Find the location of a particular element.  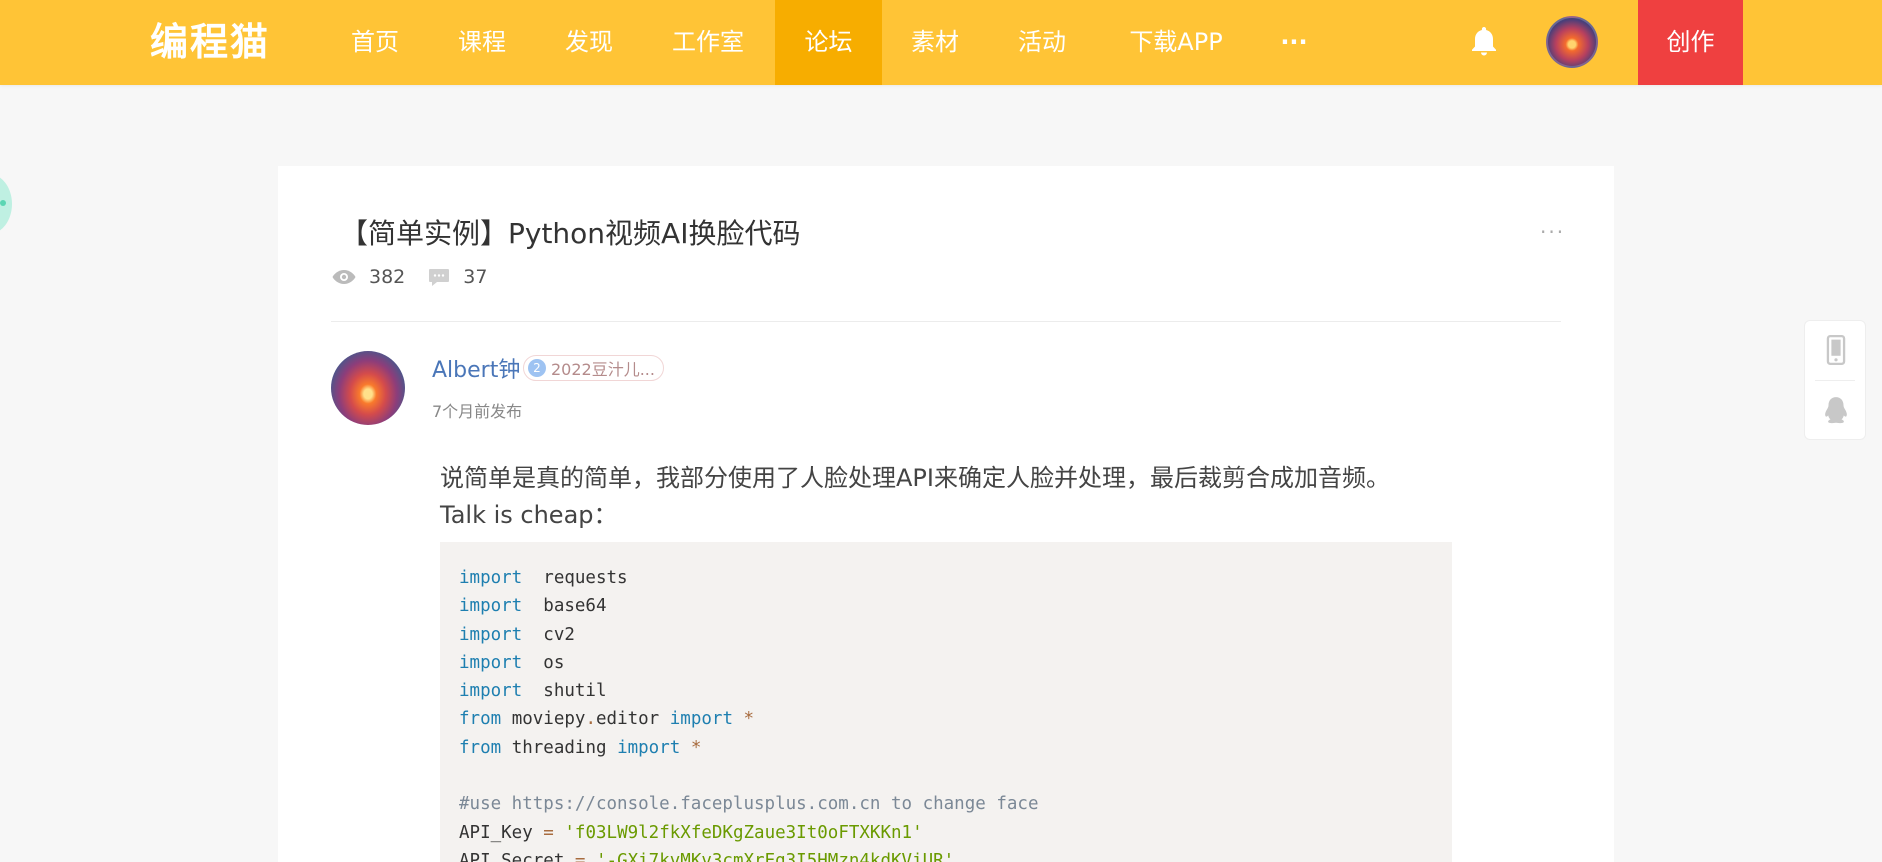

code-token: . is located at coordinates (590, 719).